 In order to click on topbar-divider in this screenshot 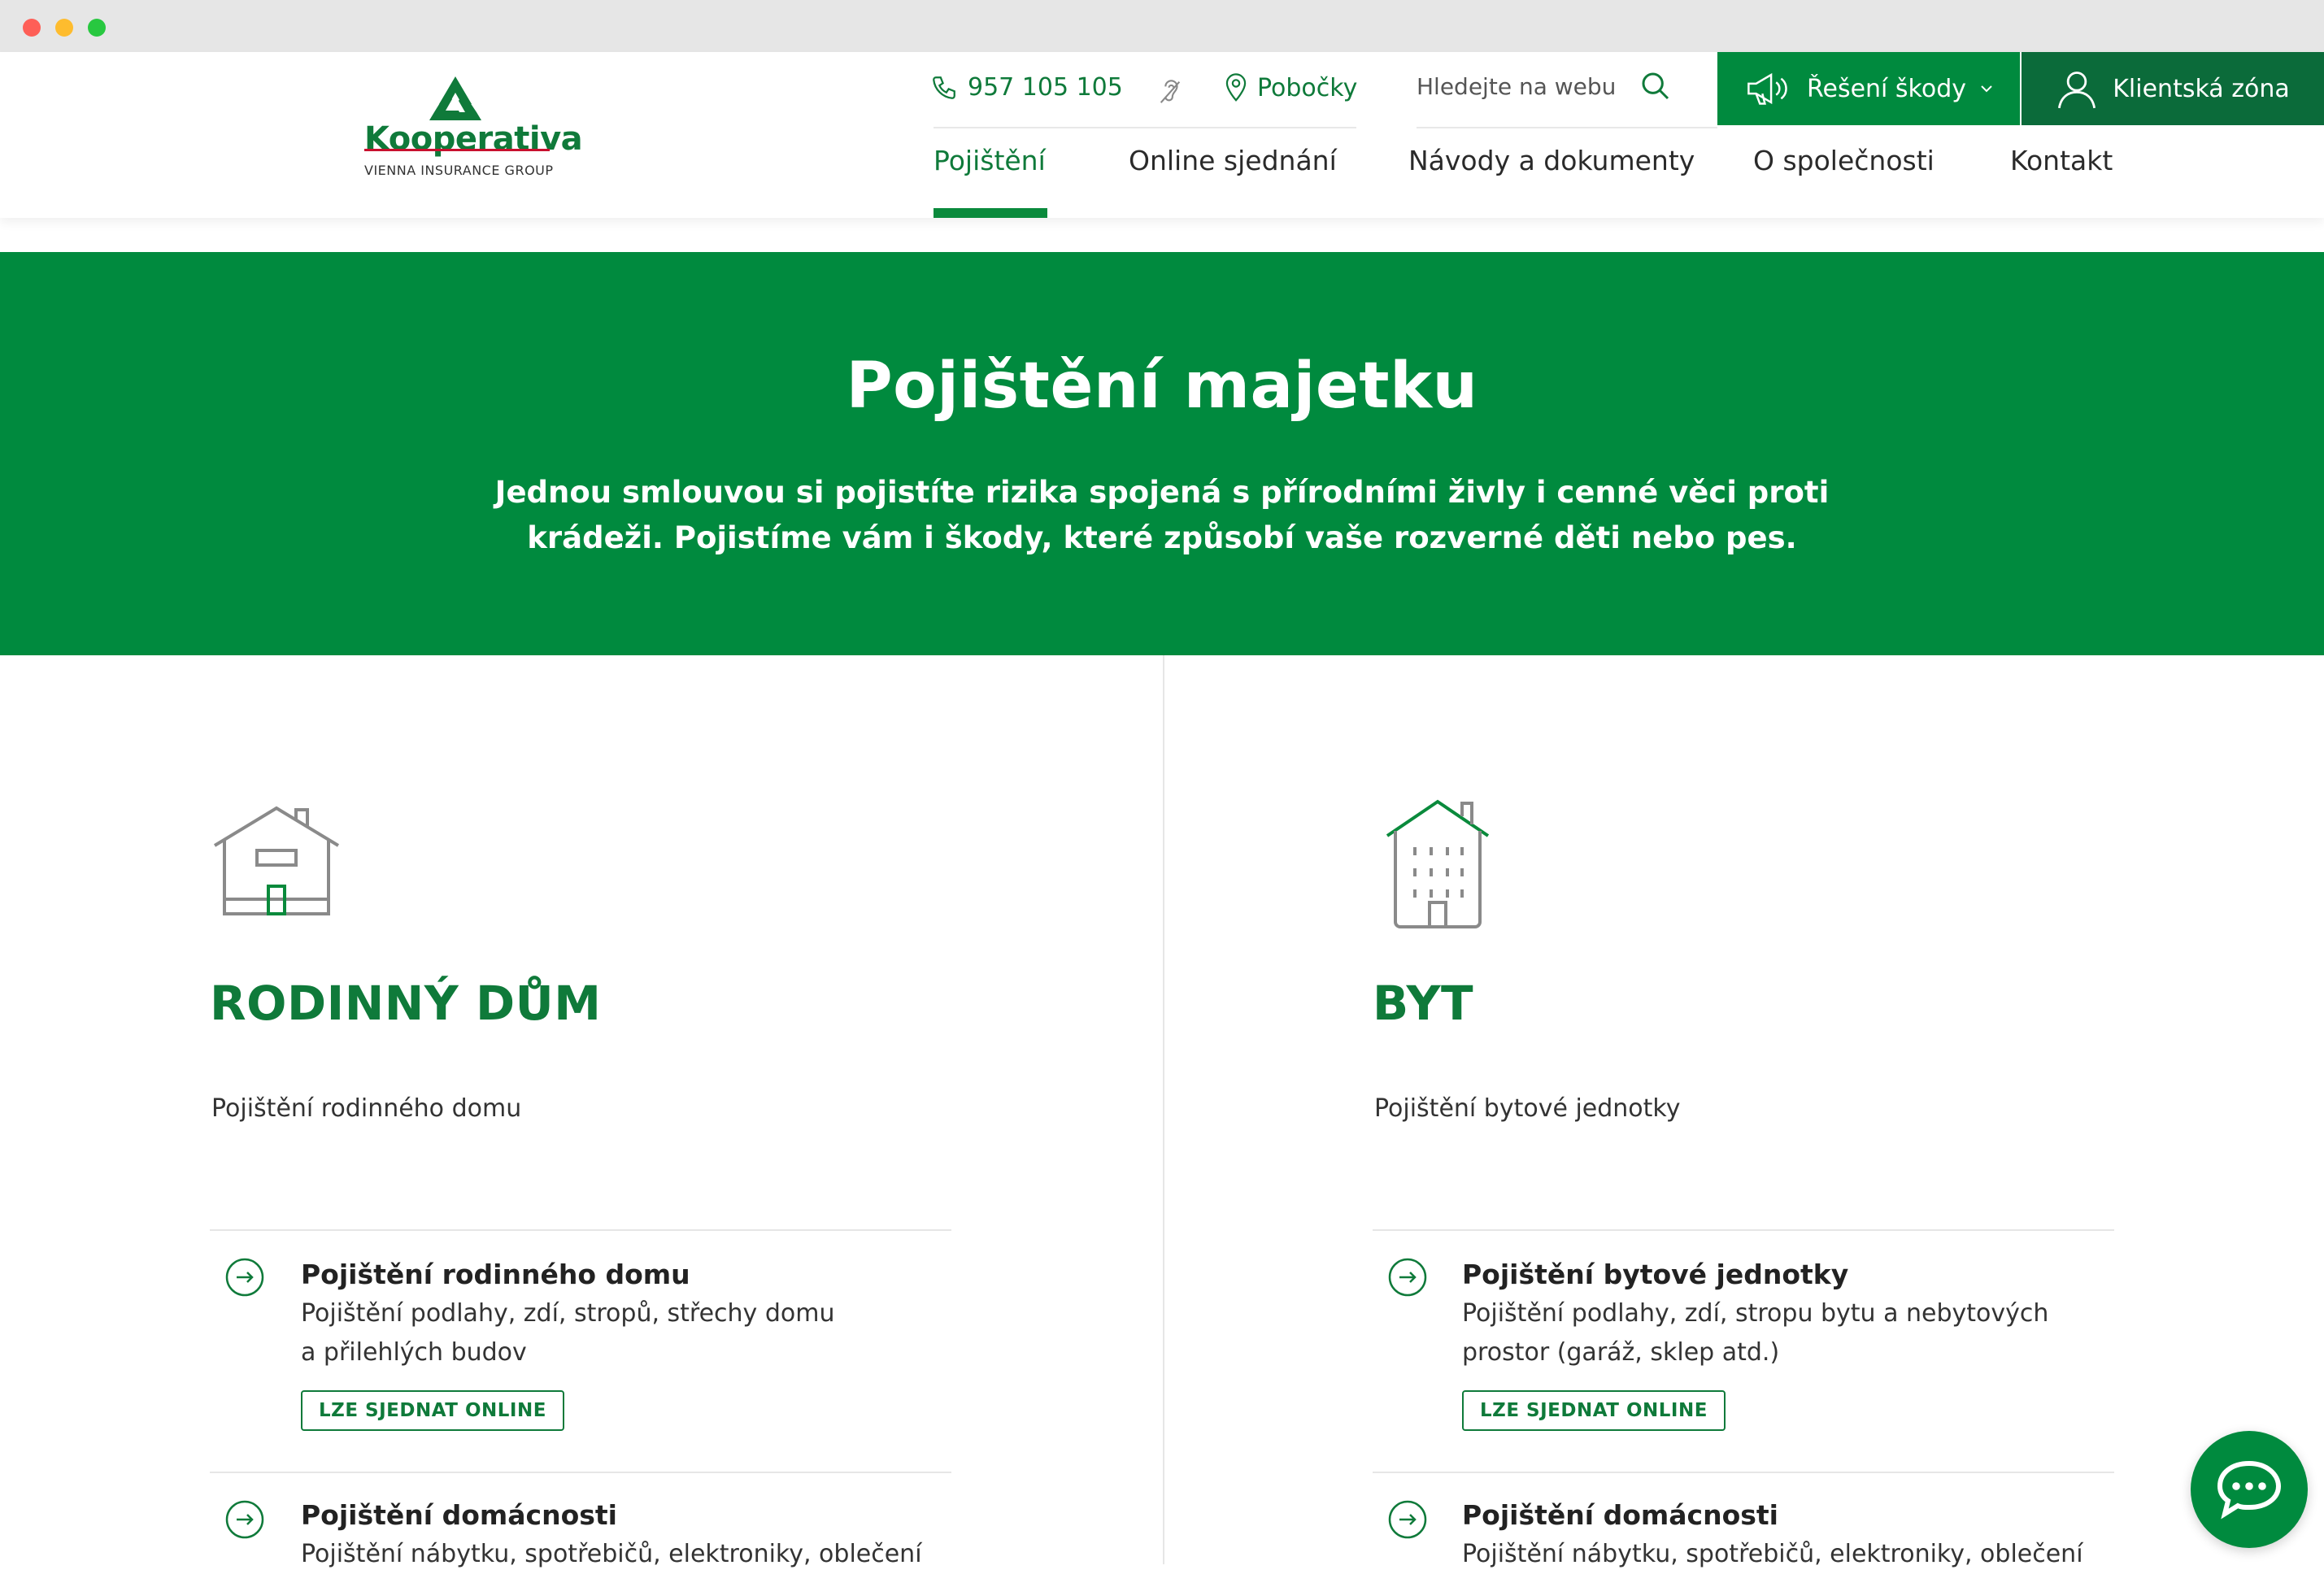, I will do `click(1145, 127)`.